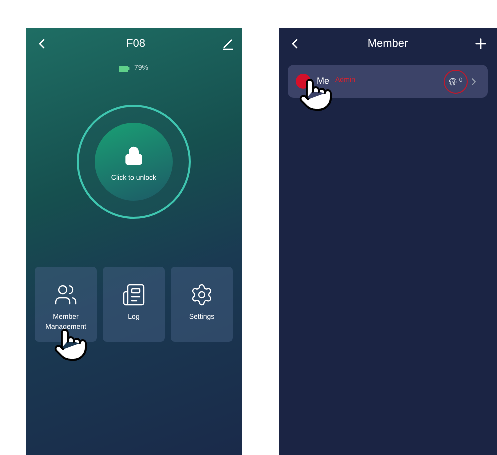 Image resolution: width=497 pixels, height=455 pixels. What do you see at coordinates (453, 82) in the screenshot?
I see `fingerprint-icon` at bounding box center [453, 82].